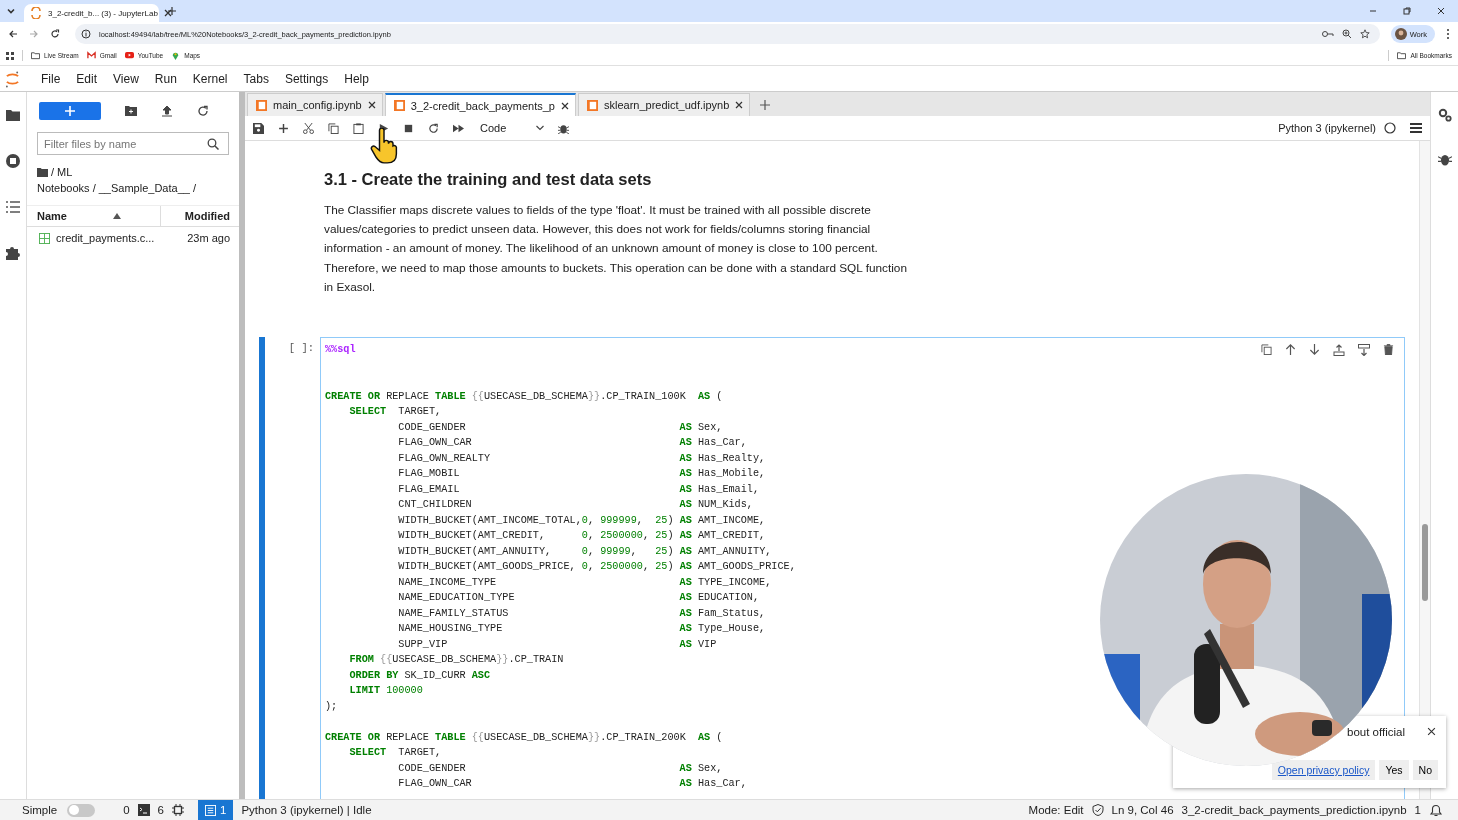  Describe the element at coordinates (10, 55) in the screenshot. I see `apps-grid-icon` at that location.